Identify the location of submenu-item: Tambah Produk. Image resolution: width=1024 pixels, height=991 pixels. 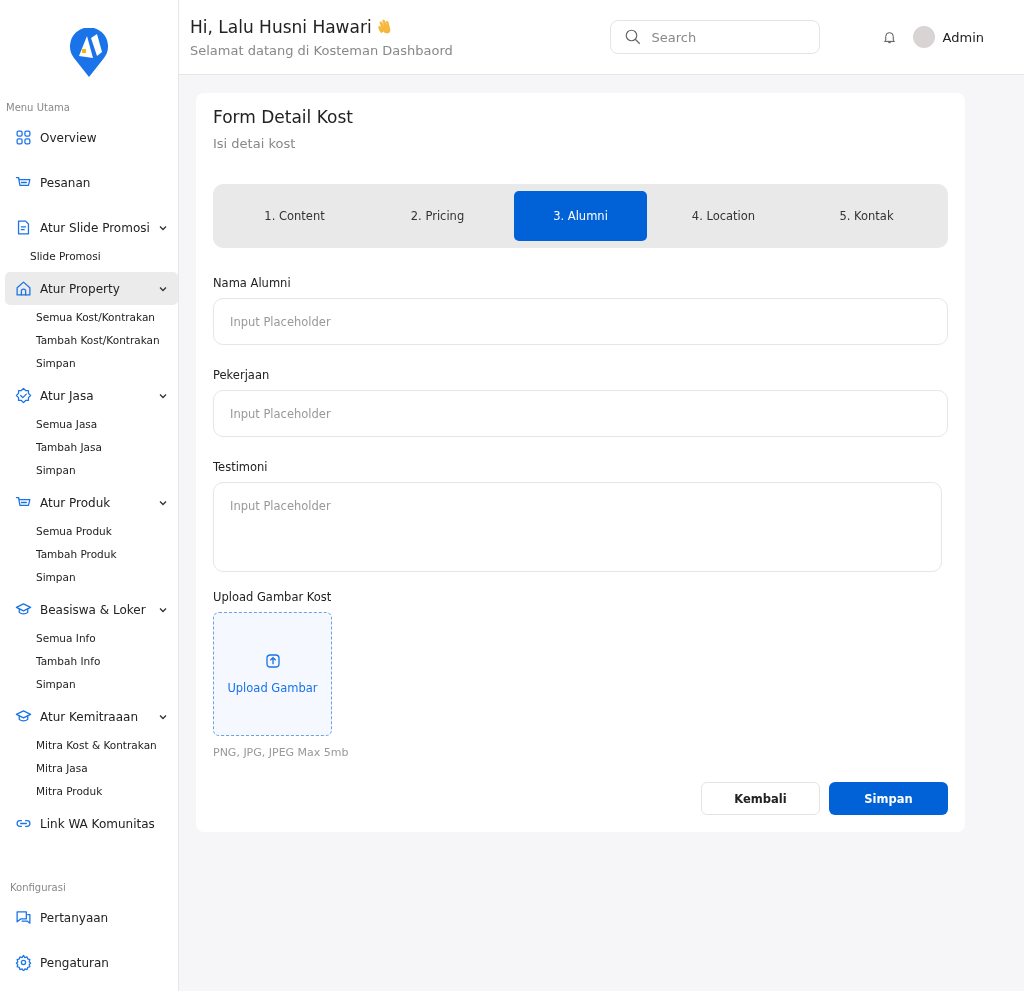
(89, 554).